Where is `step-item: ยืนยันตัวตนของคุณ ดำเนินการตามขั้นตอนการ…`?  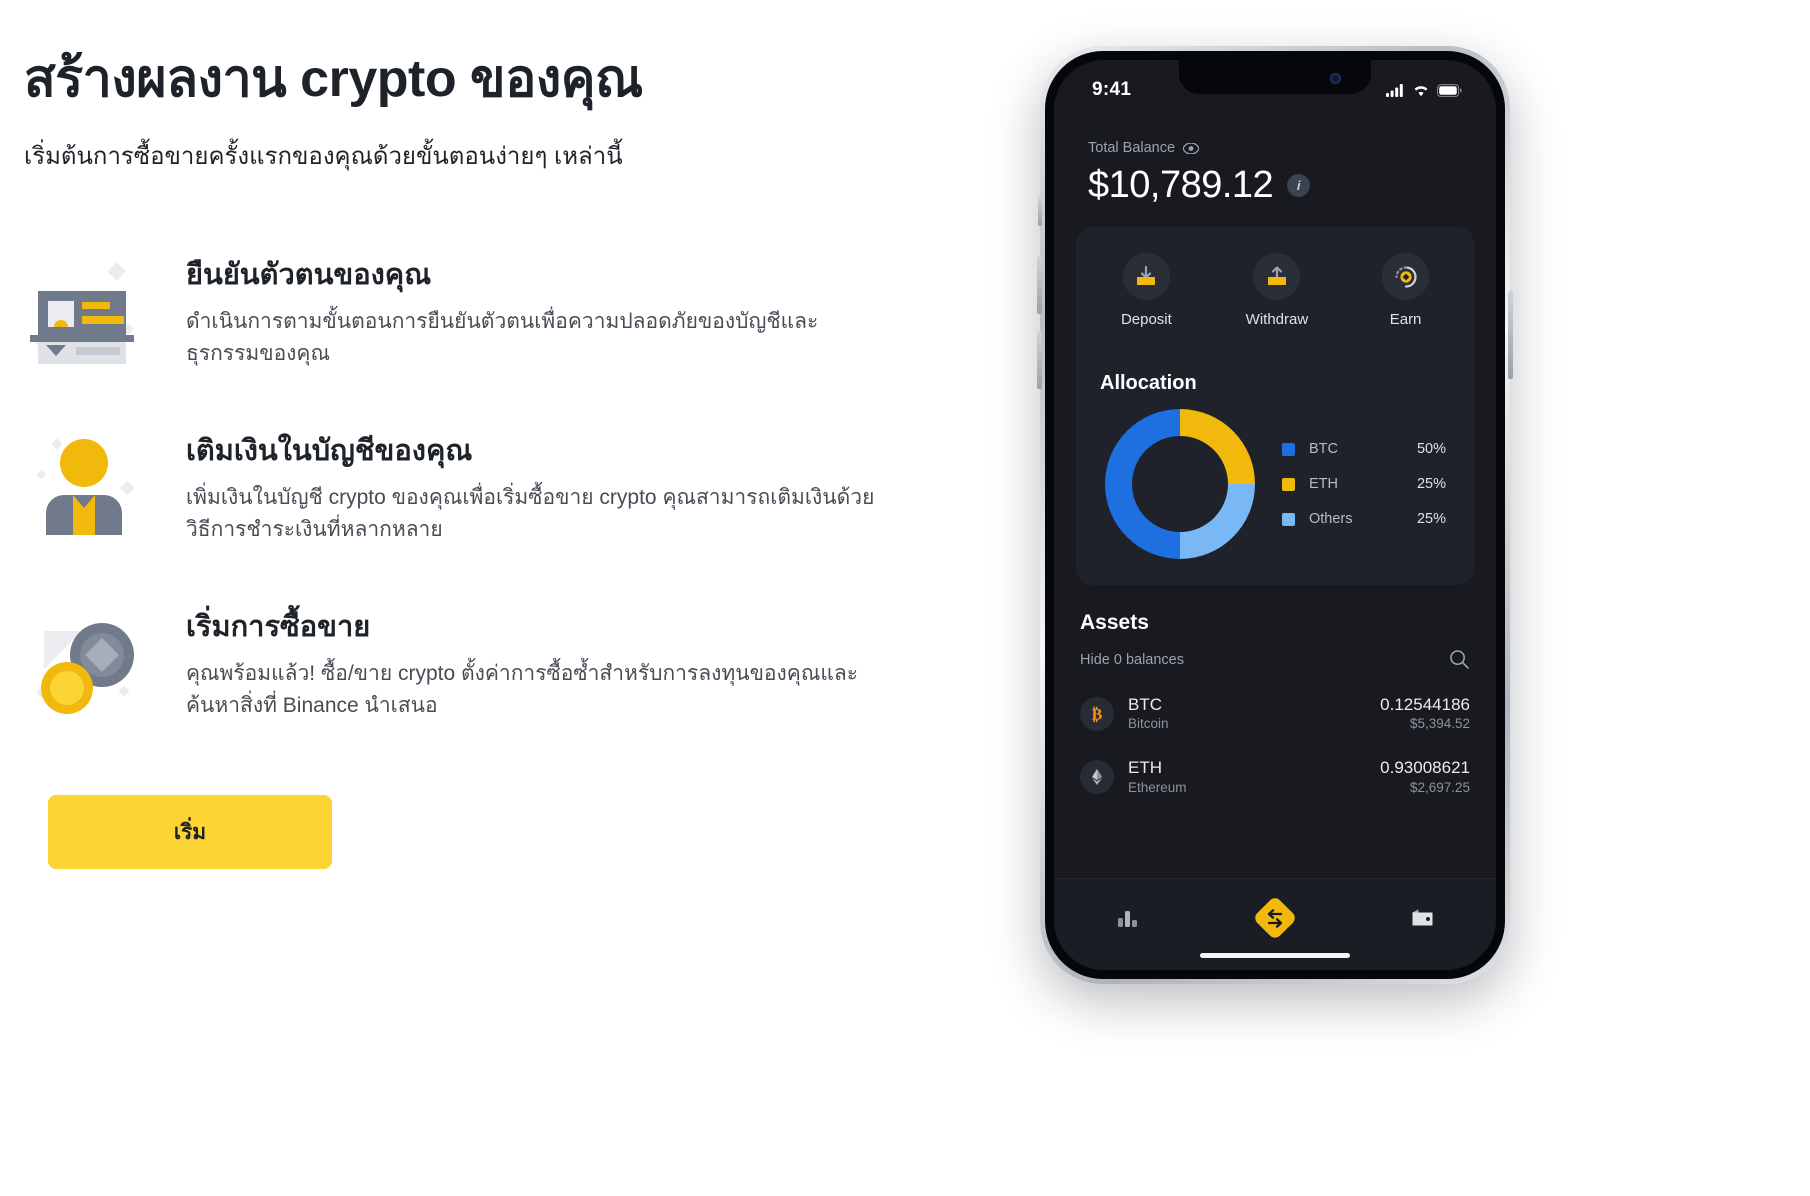
step-item: ยืนยันตัวตนของคุณ ดำเนินการตามขั้นตอนการ… is located at coordinates (532, 311).